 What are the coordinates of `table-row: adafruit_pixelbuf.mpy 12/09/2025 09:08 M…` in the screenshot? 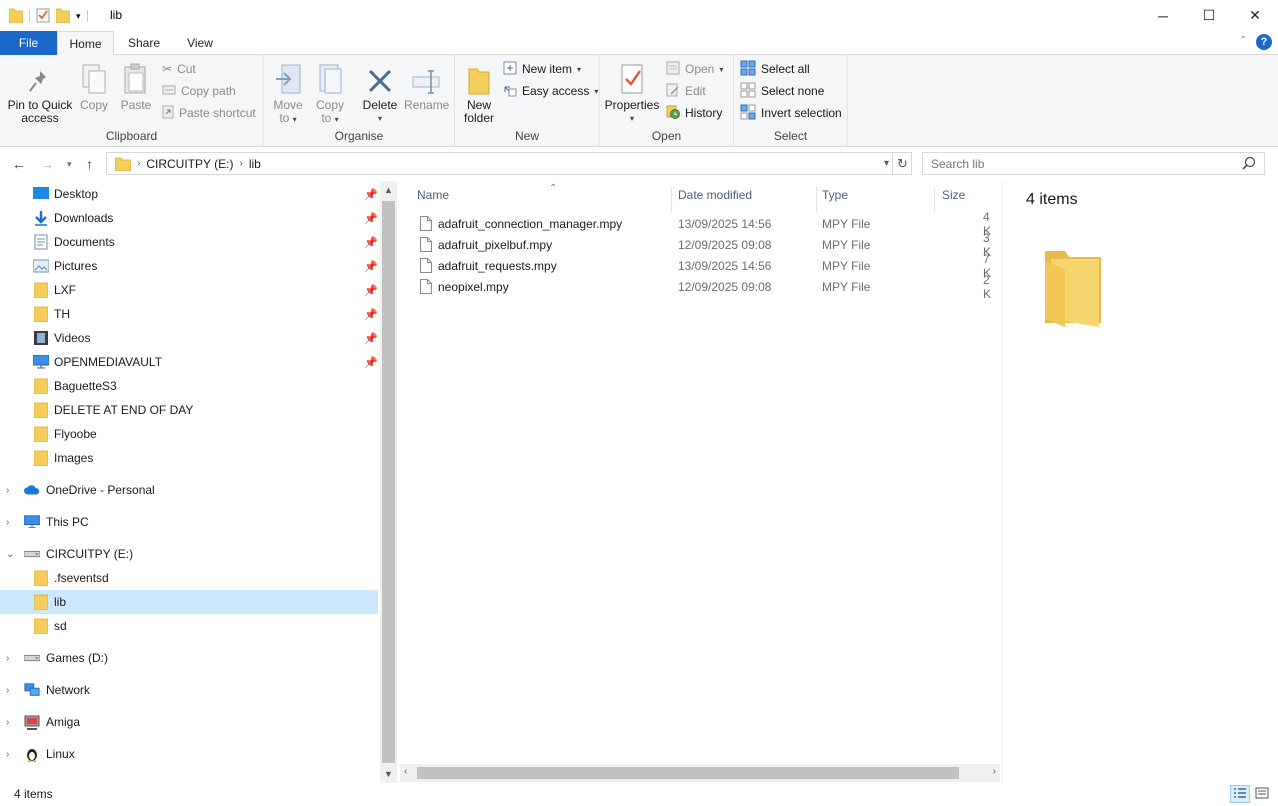 It's located at (705, 245).